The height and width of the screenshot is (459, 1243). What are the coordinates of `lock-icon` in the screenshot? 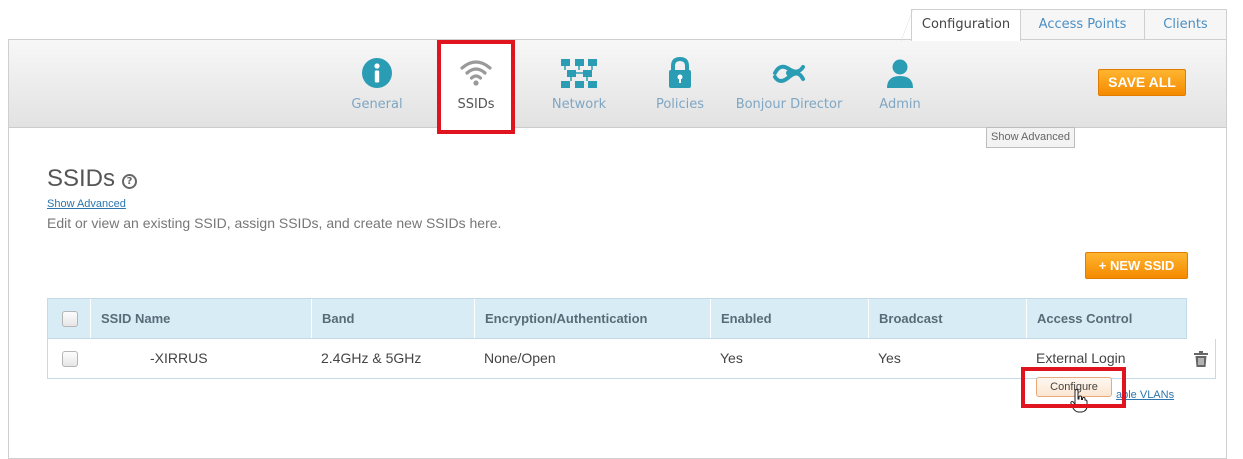 It's located at (680, 72).